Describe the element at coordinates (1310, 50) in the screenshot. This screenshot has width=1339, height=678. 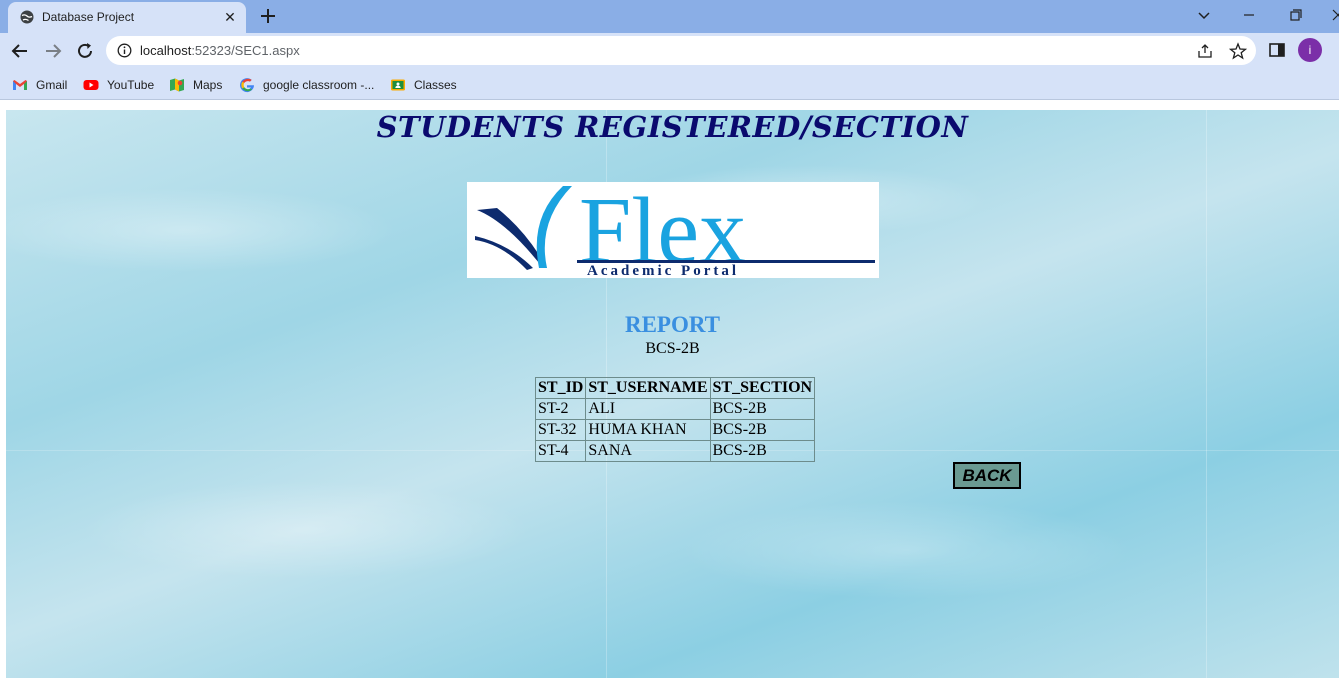
I see `profile-avatar: i` at that location.